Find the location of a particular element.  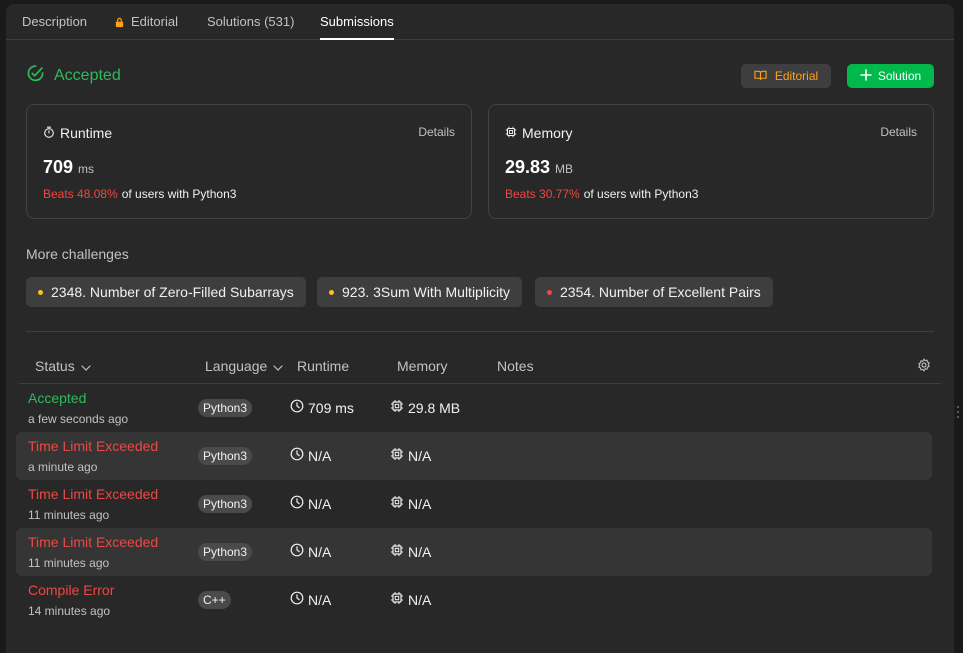

runtime-details-link: Details is located at coordinates (436, 132).